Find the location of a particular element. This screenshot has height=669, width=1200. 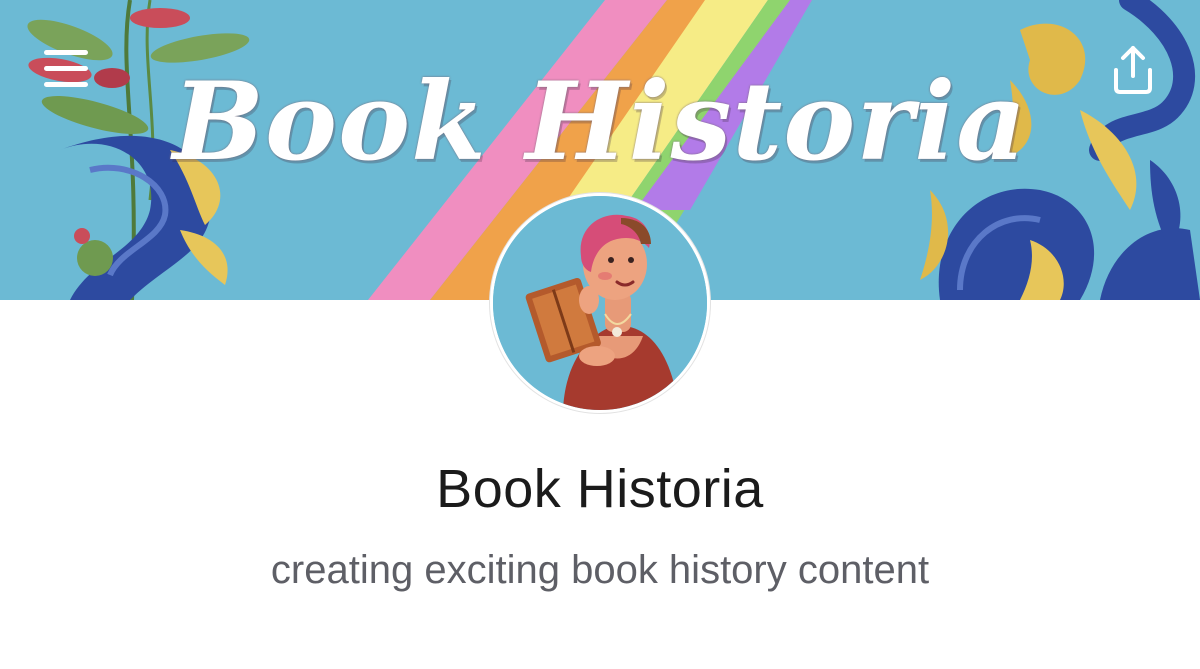

share-button is located at coordinates (1133, 69).